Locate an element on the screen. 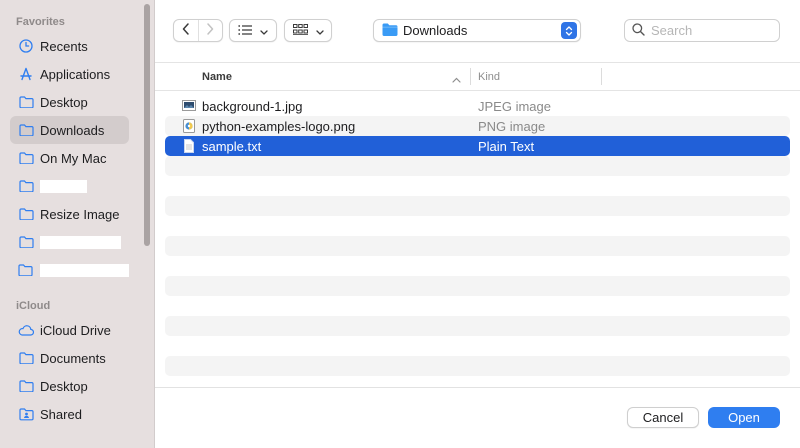 This screenshot has height=448, width=800. file-row-selected: sample.txt Plain Text is located at coordinates (477, 146).